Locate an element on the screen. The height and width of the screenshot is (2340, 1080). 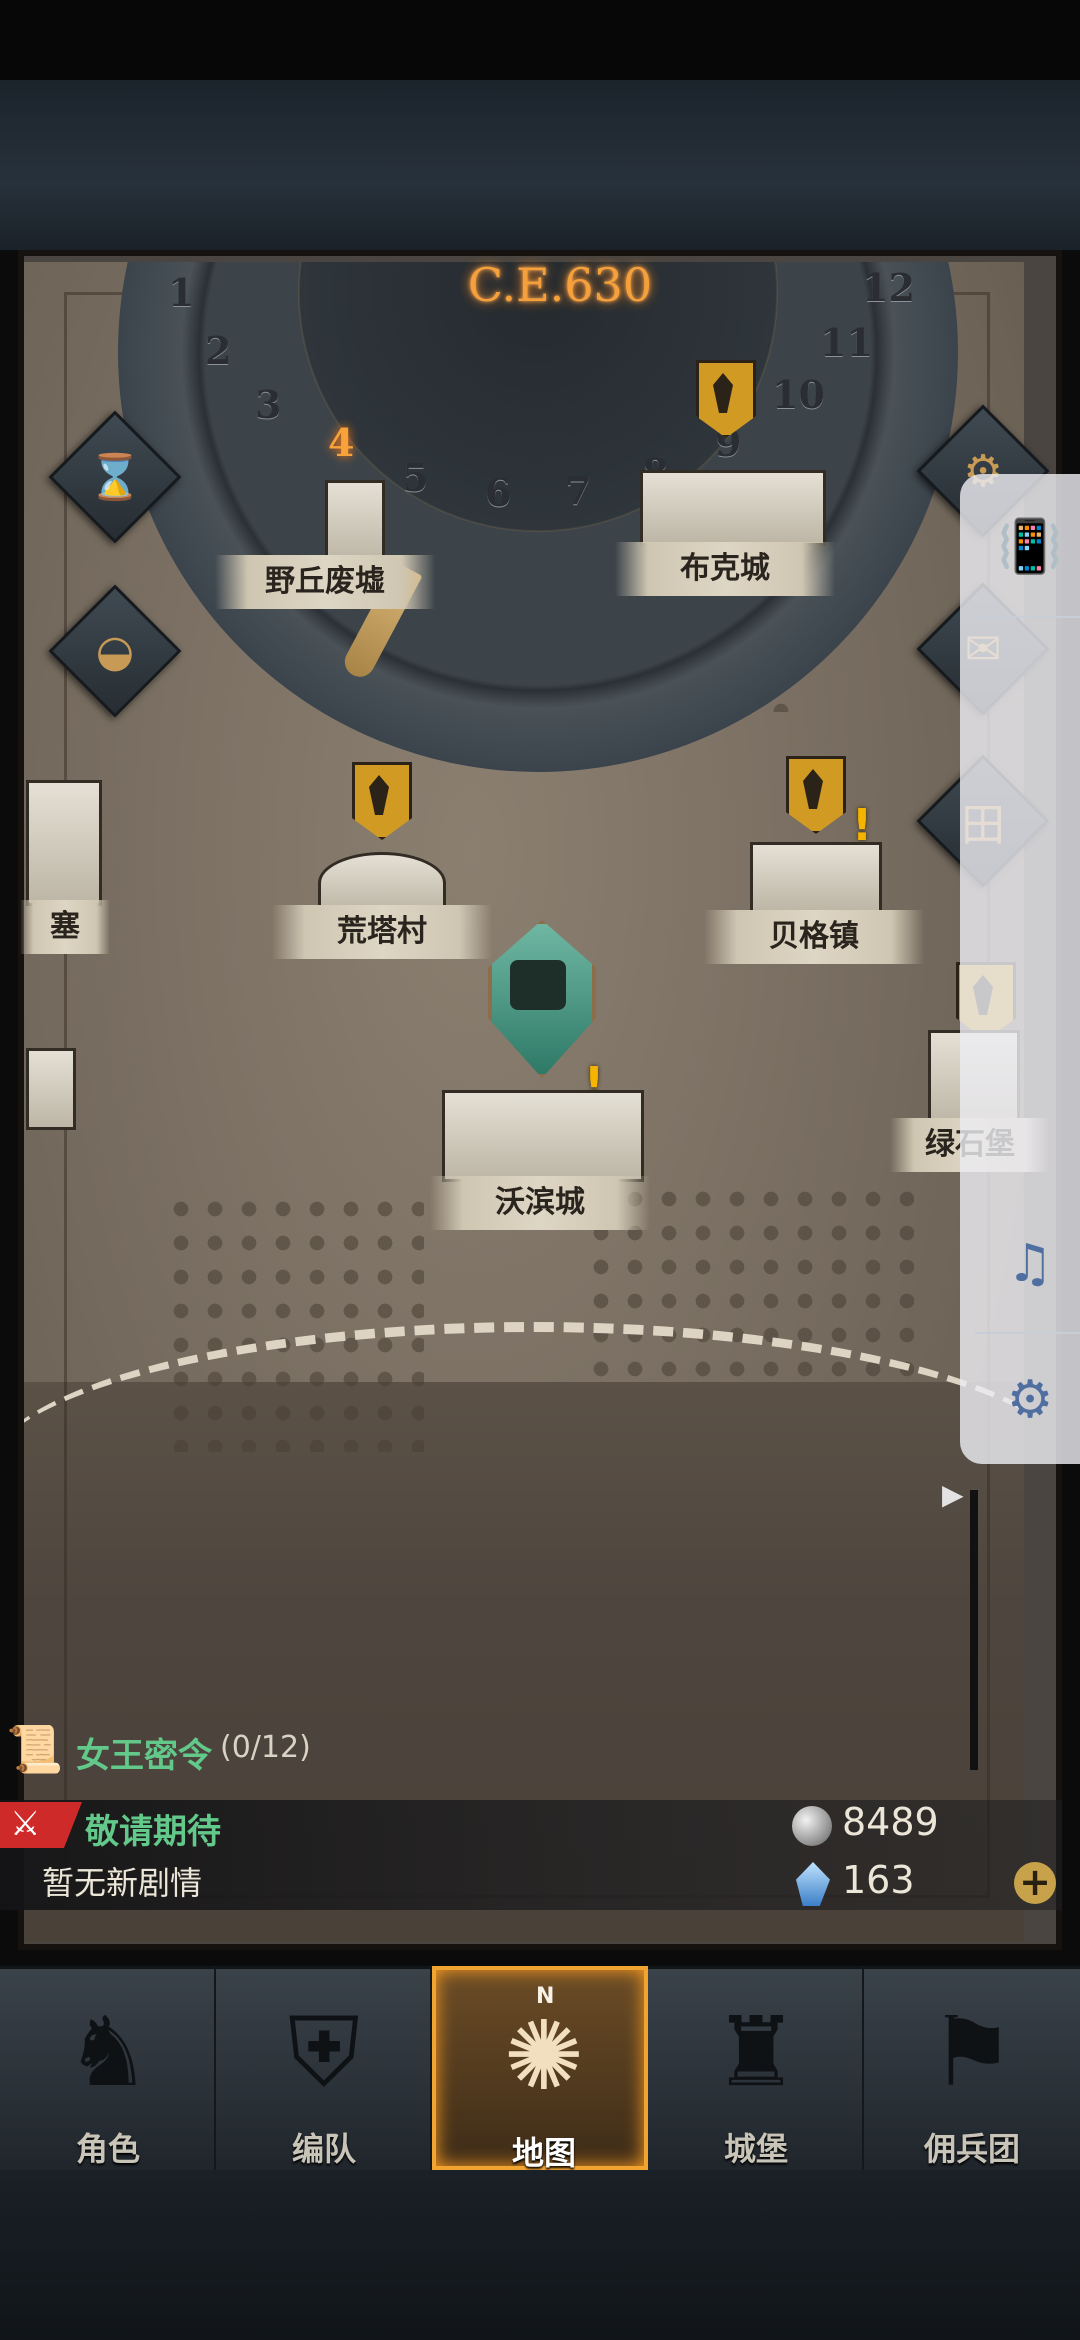
story-note: 暂无新剧情 is located at coordinates (122, 1883).